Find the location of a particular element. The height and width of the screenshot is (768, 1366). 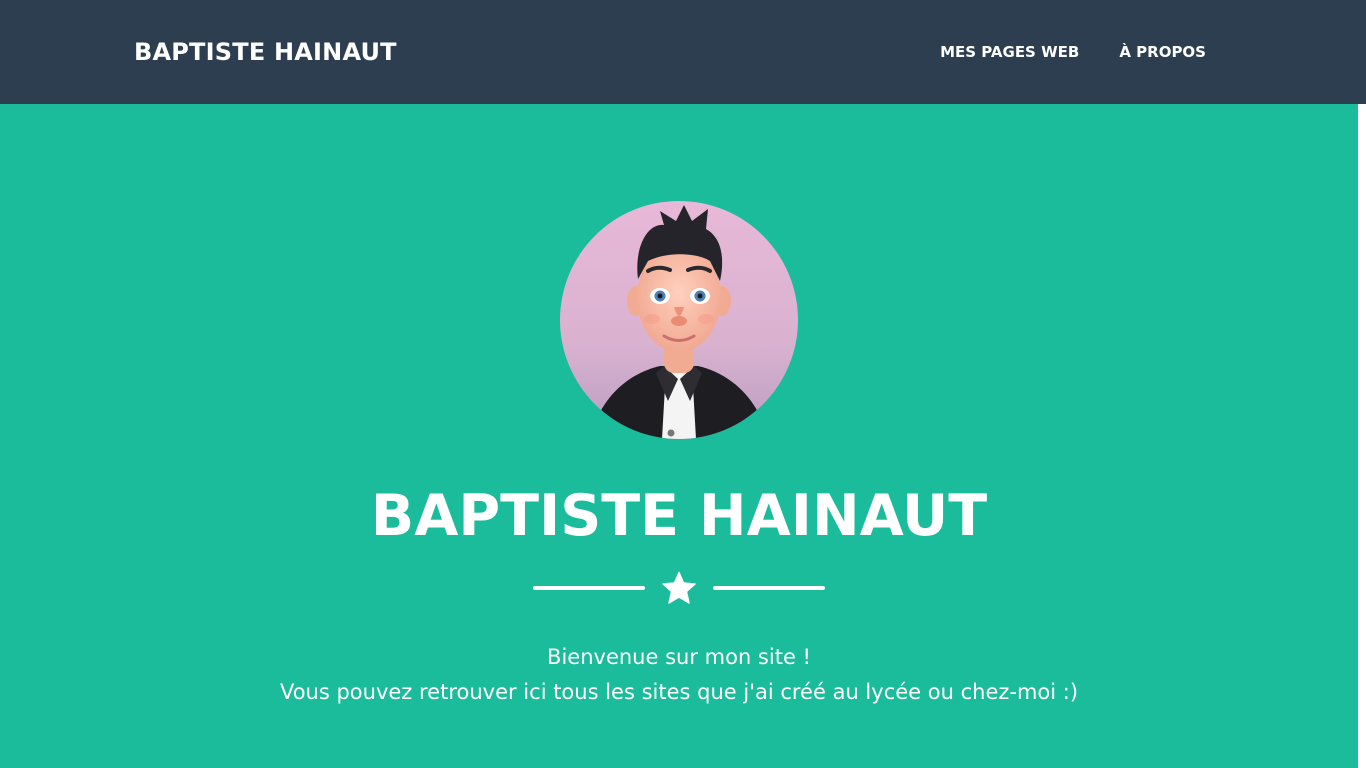

avatar-illustration is located at coordinates (679, 320).